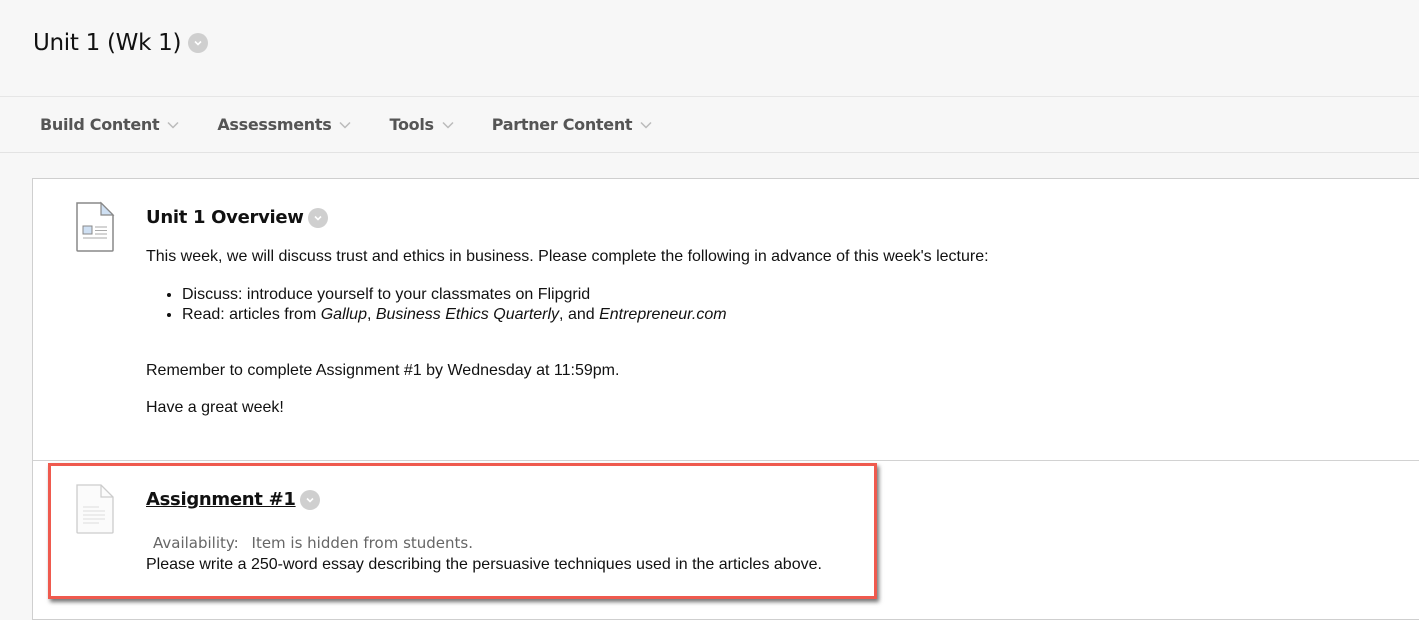  Describe the element at coordinates (343, 314) in the screenshot. I see `source-gallup: Gallup` at that location.